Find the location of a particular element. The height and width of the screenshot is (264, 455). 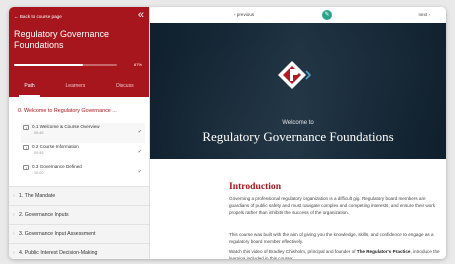

tab-discuss: Discuss is located at coordinates (125, 88).